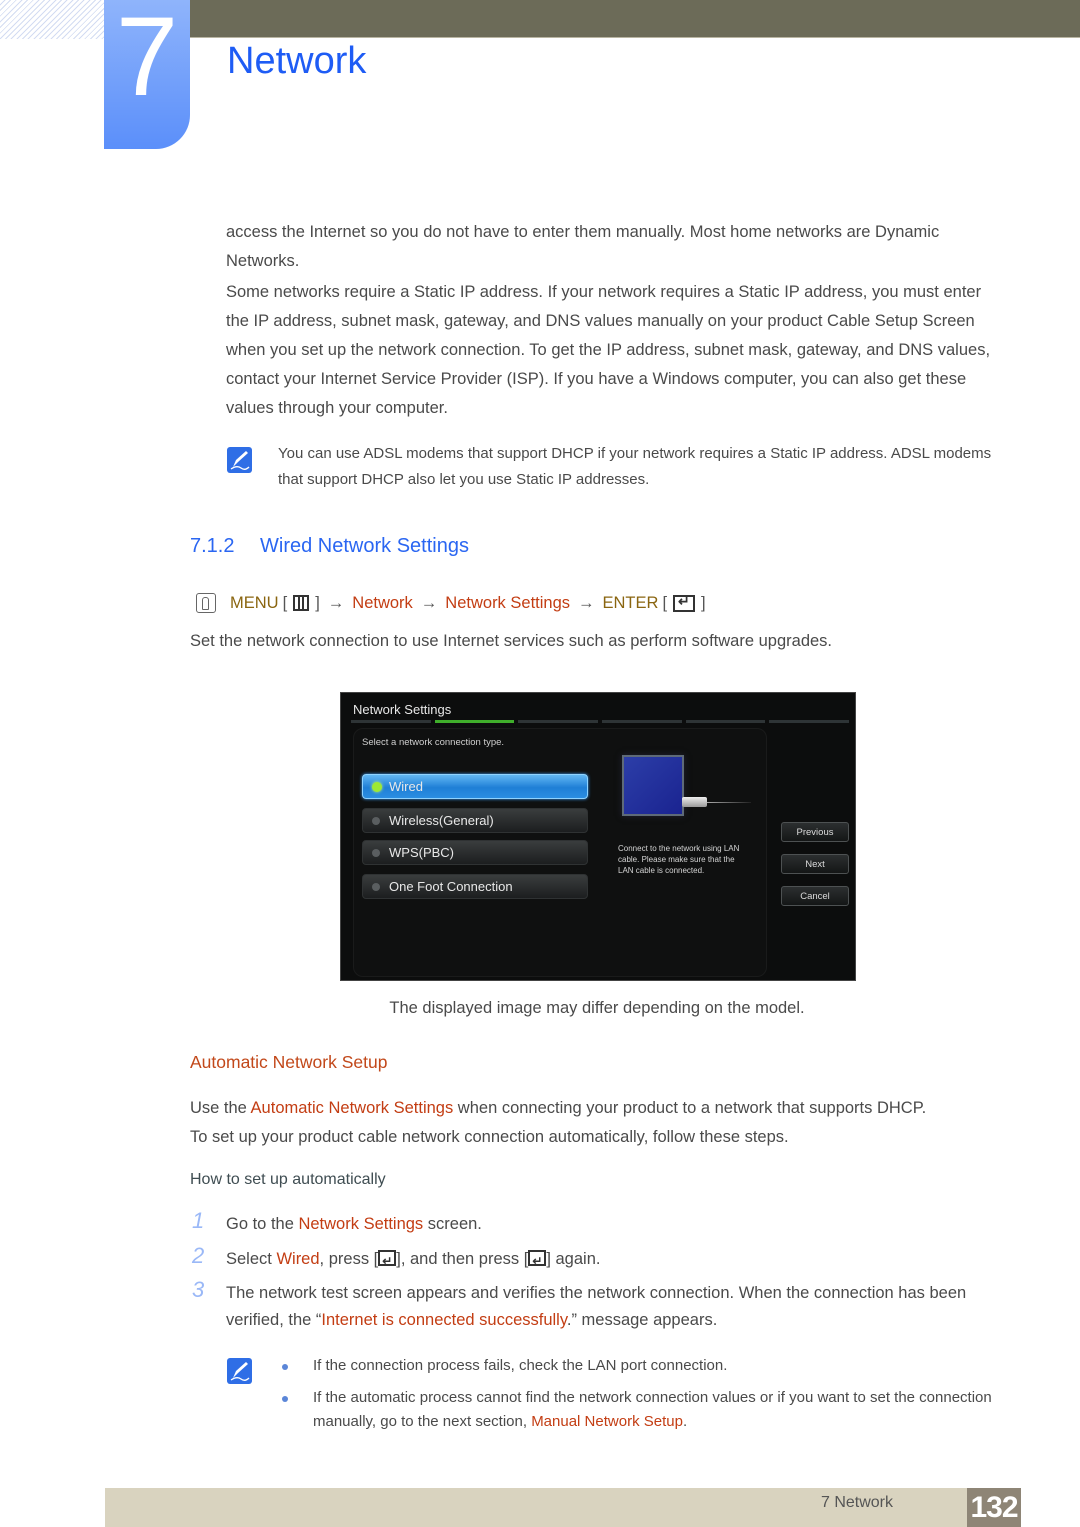 This screenshot has width=1080, height=1527. What do you see at coordinates (994, 1507) in the screenshot?
I see `page-number: 132` at bounding box center [994, 1507].